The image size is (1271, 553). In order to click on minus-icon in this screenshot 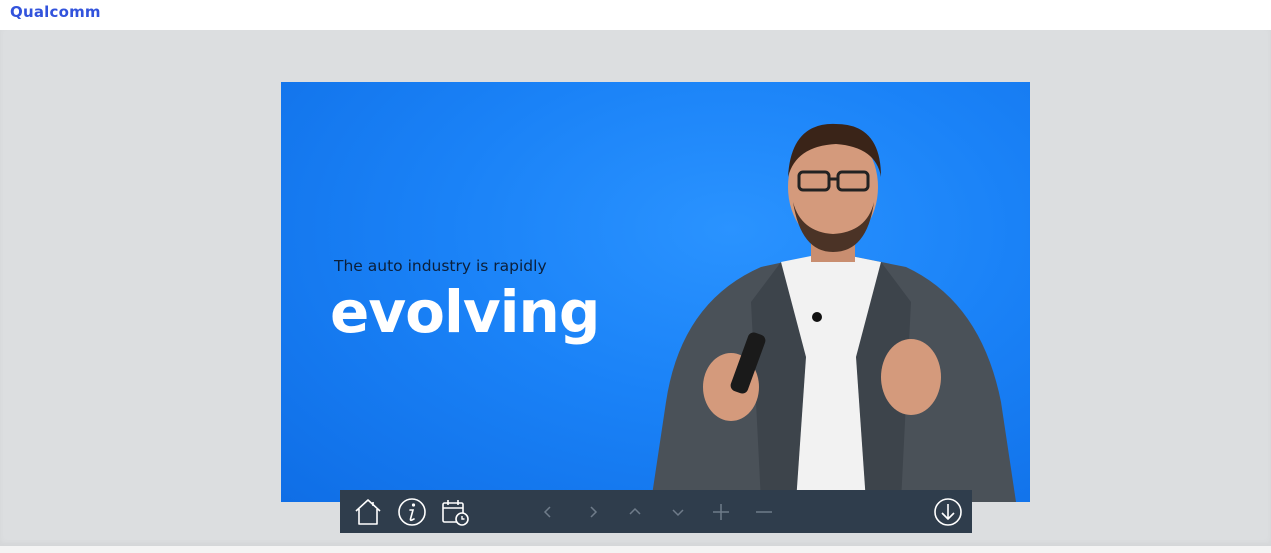, I will do `click(764, 511)`.